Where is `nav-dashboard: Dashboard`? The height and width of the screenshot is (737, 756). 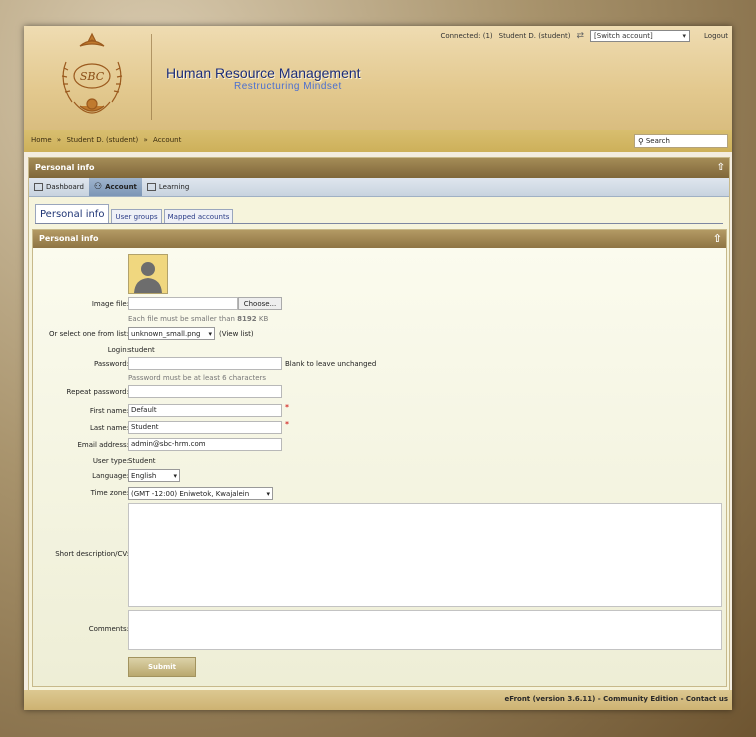 nav-dashboard: Dashboard is located at coordinates (59, 187).